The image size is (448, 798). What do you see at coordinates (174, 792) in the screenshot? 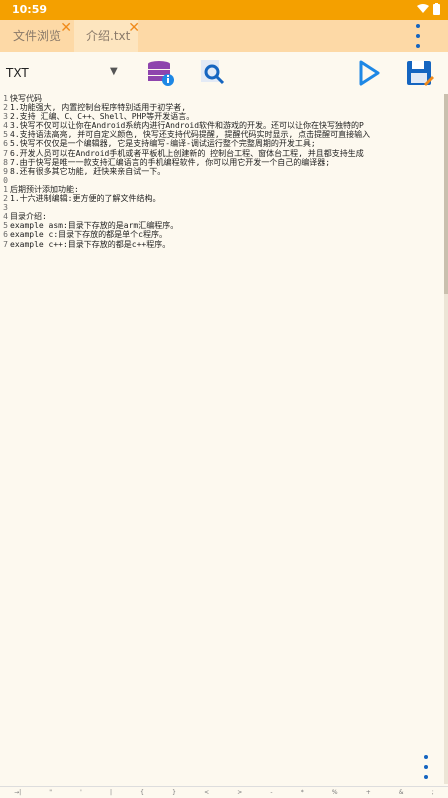
I see `symbol-key: }` at bounding box center [174, 792].